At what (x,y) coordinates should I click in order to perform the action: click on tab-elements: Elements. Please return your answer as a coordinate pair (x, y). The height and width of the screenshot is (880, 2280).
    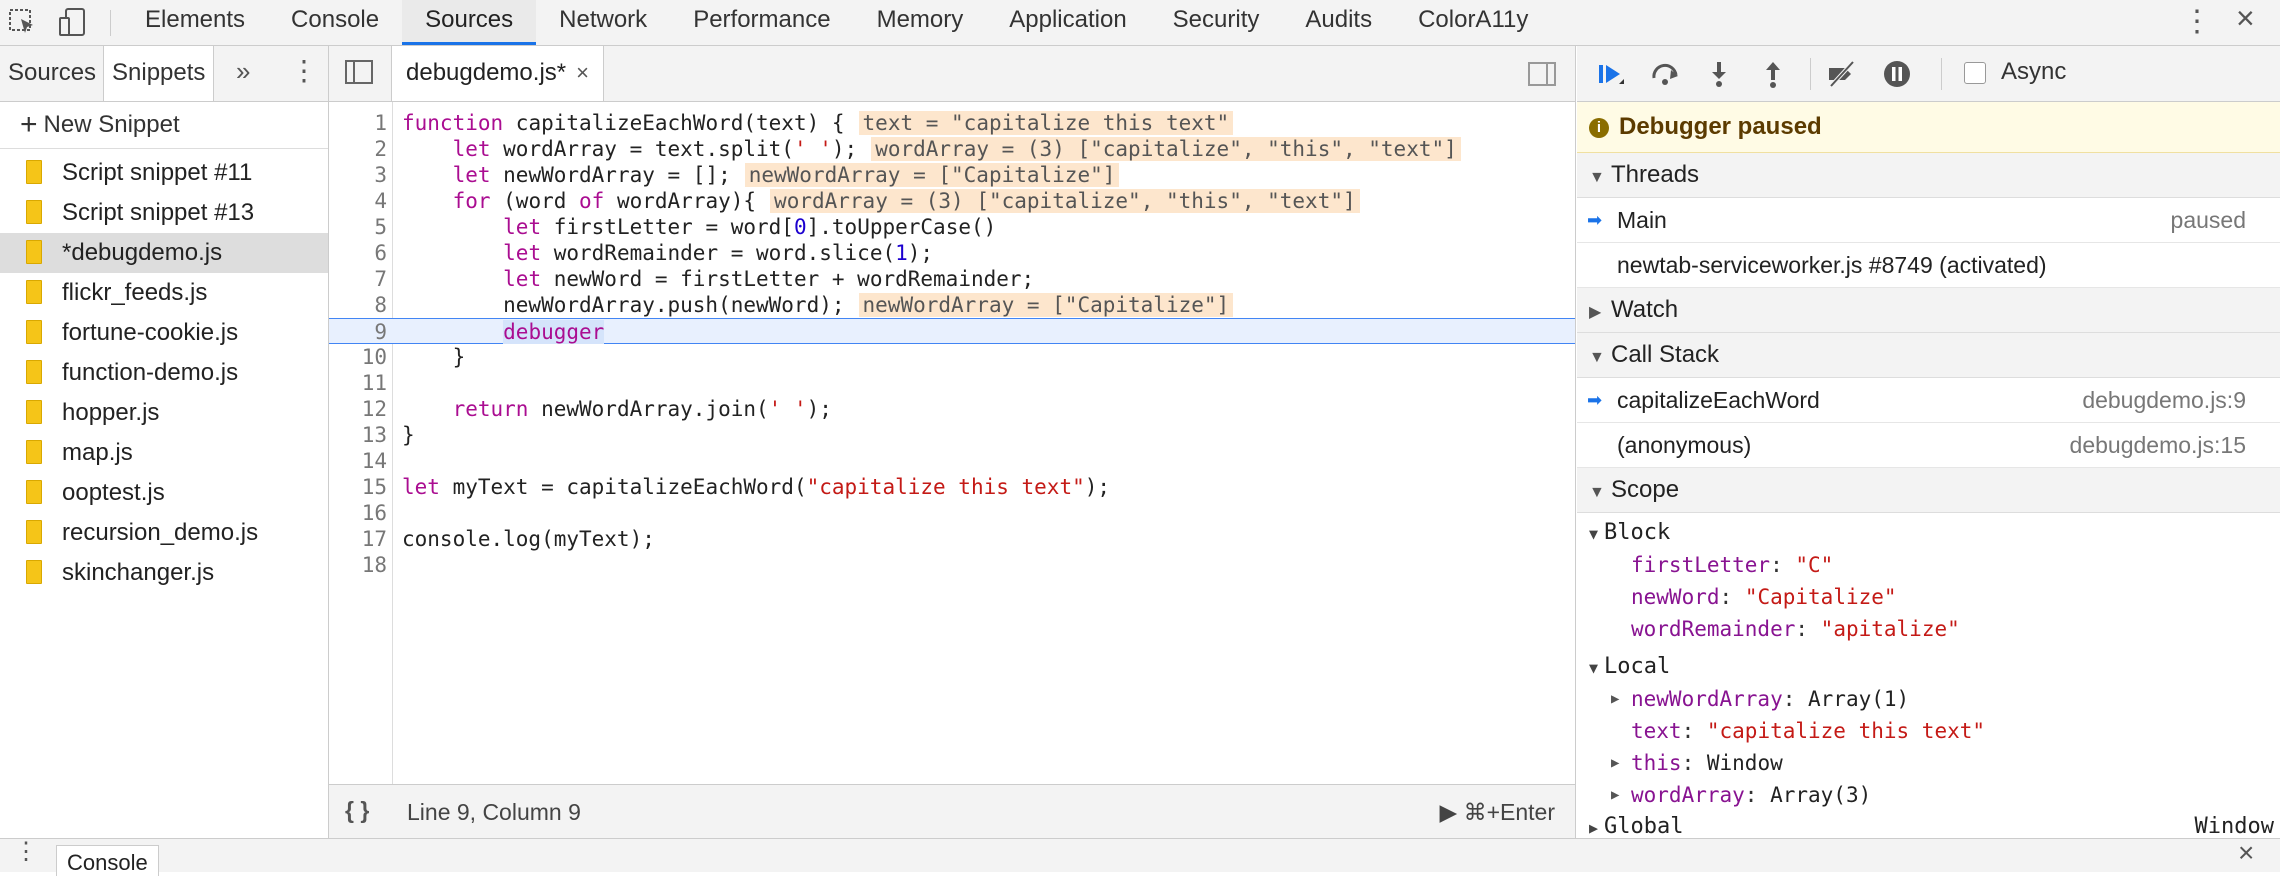
    Looking at the image, I should click on (195, 22).